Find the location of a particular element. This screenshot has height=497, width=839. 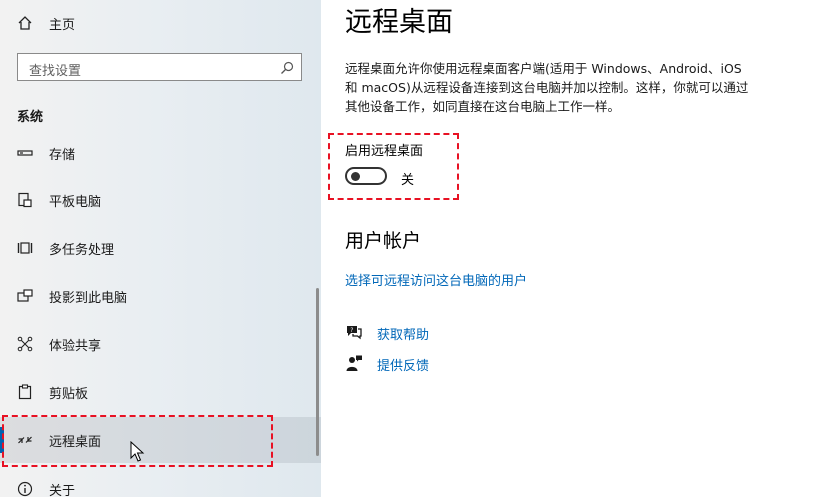

sidebar-item-label: 存储 is located at coordinates (62, 155).